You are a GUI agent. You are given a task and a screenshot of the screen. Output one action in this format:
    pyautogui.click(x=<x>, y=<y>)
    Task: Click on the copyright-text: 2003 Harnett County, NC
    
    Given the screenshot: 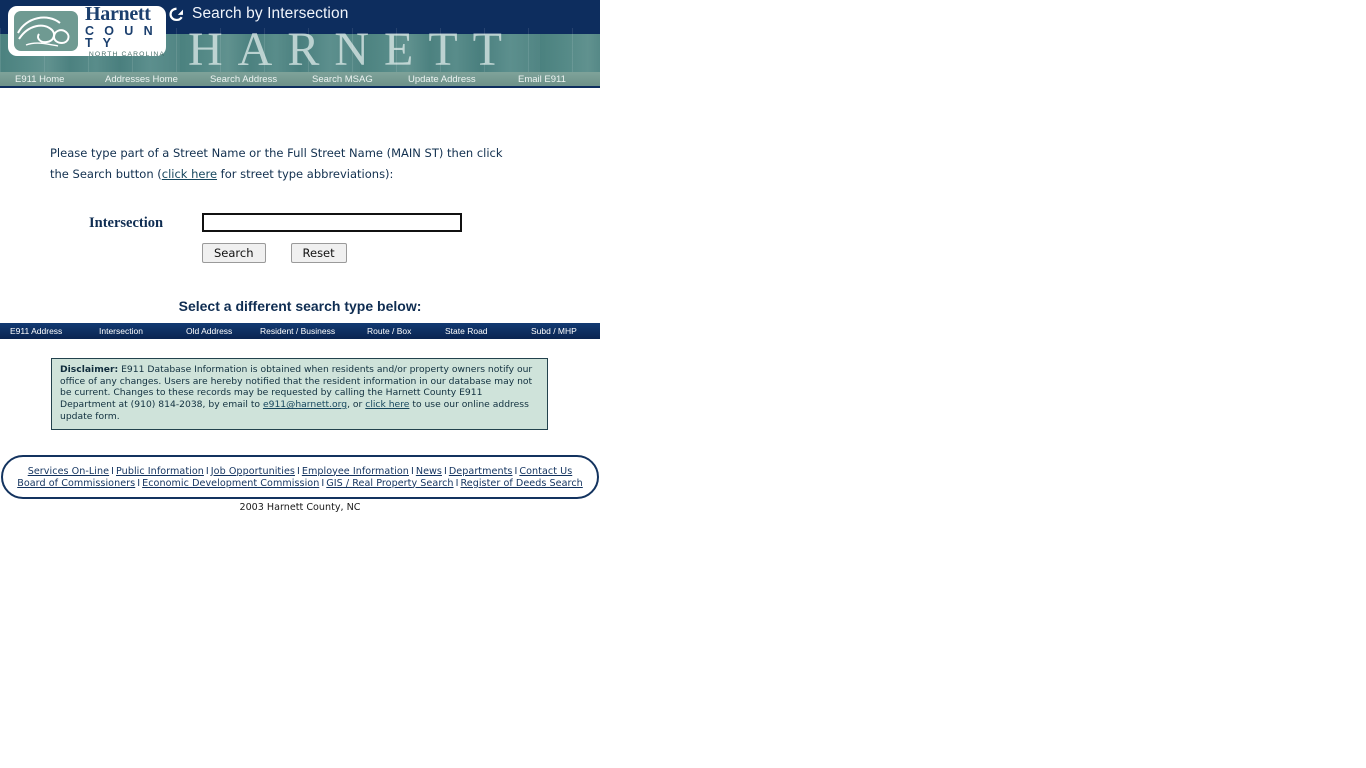 What is the action you would take?
    pyautogui.click(x=300, y=507)
    